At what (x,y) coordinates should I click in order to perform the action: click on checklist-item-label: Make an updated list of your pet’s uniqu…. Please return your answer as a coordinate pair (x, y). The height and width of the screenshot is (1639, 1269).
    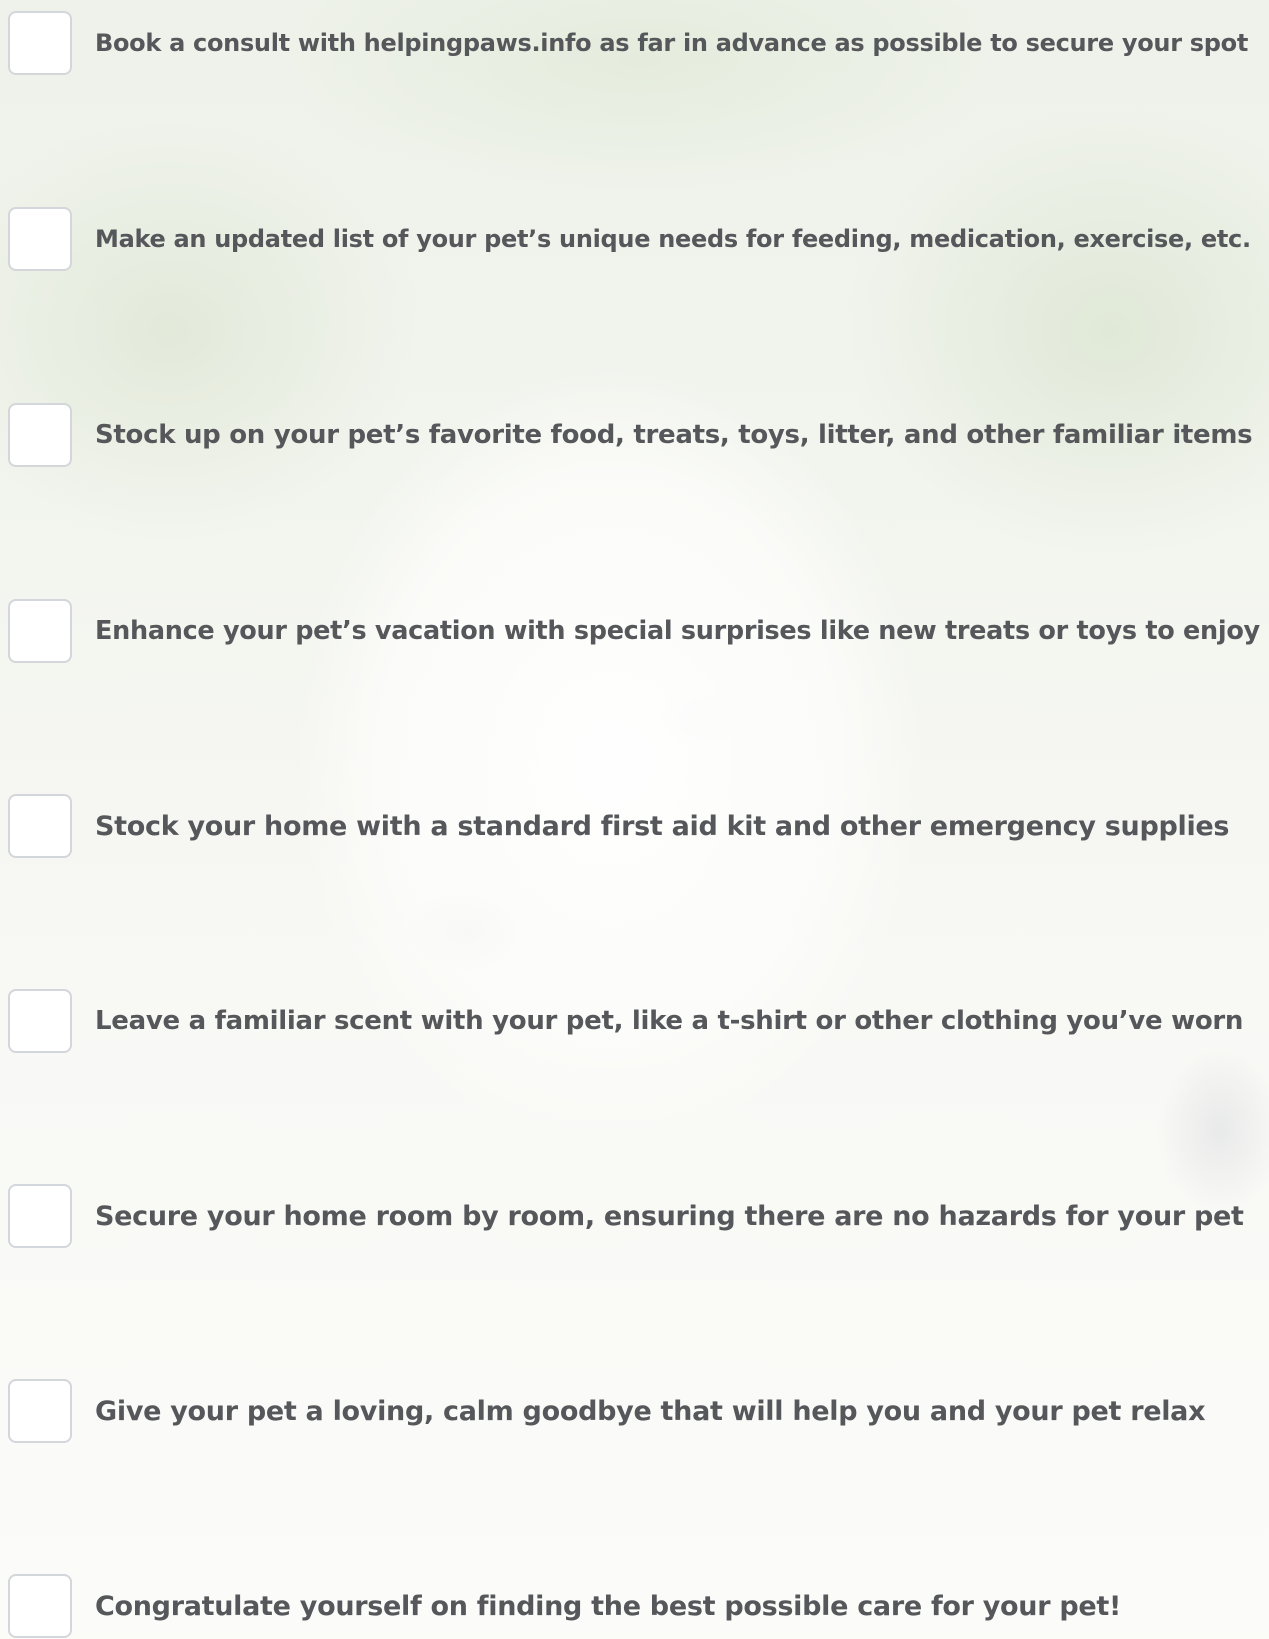
    Looking at the image, I should click on (673, 239).